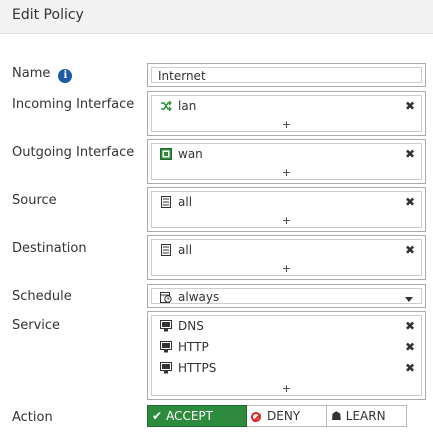 The image size is (433, 433). I want to click on service-item: HTTPS, so click(188, 368).